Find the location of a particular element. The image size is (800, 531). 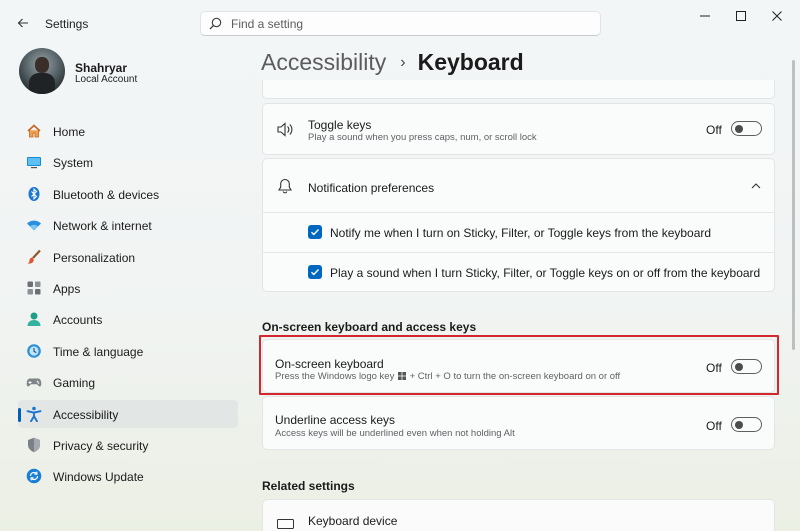

close-button is located at coordinates (777, 17).